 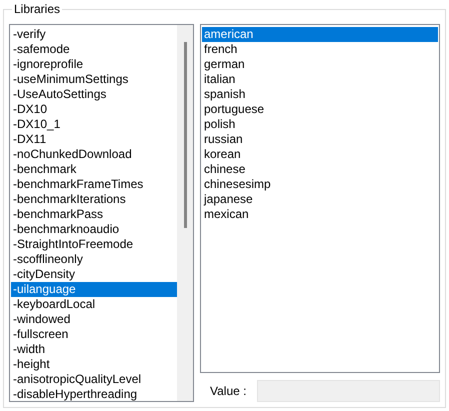 What do you see at coordinates (94, 94) in the screenshot?
I see `list-item: -UseAutoSettings` at bounding box center [94, 94].